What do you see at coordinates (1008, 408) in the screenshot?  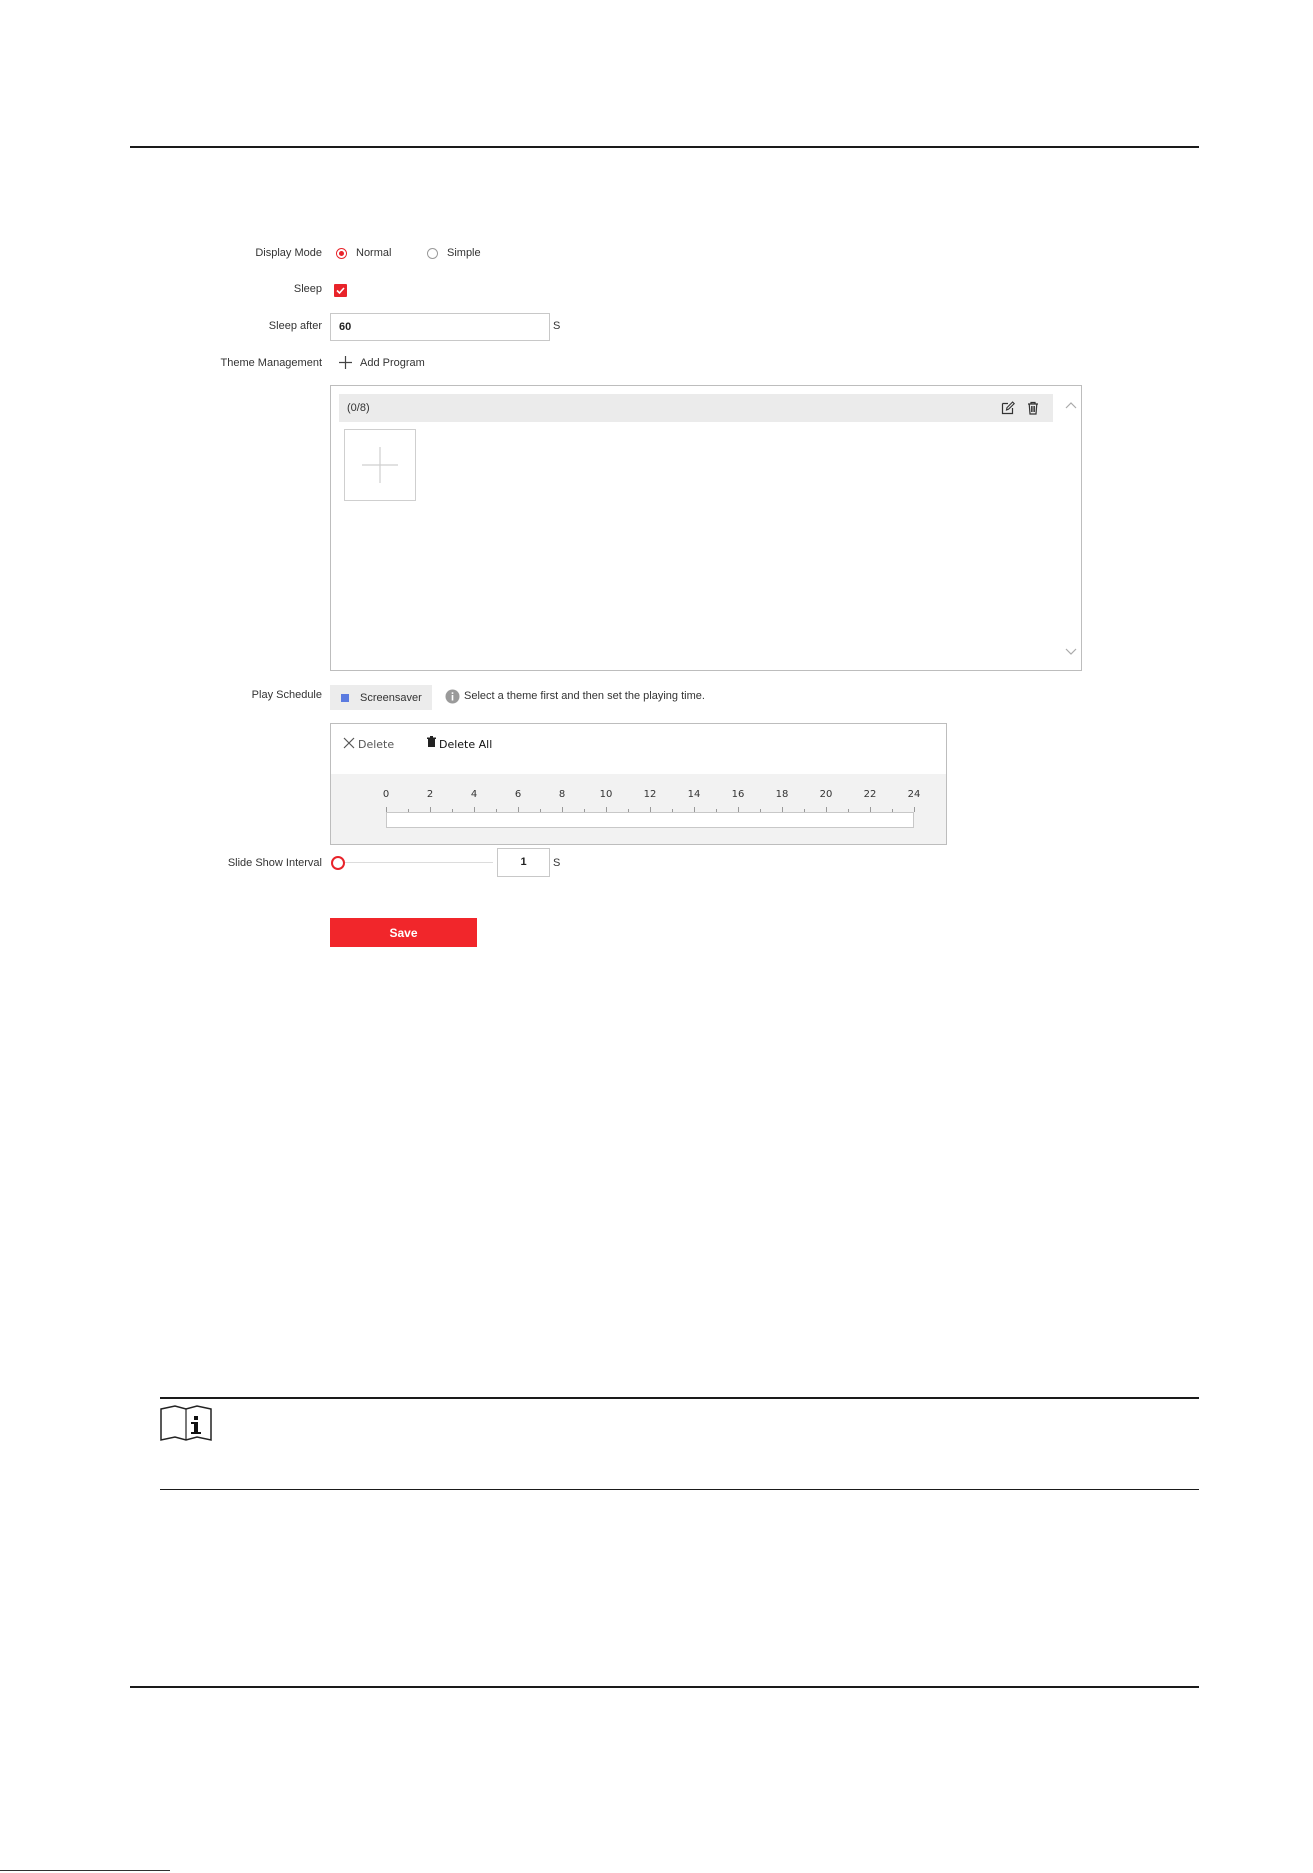 I see `edit-icon` at bounding box center [1008, 408].